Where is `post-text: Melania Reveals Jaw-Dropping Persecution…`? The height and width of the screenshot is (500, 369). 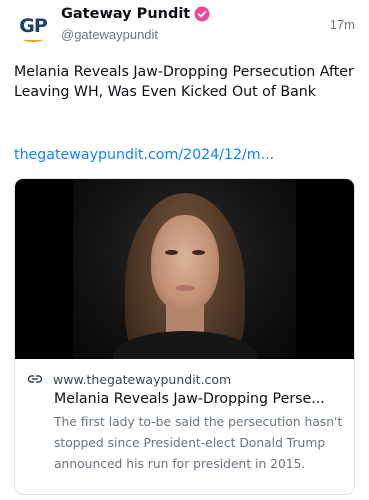 post-text: Melania Reveals Jaw-Dropping Persecution… is located at coordinates (184, 82).